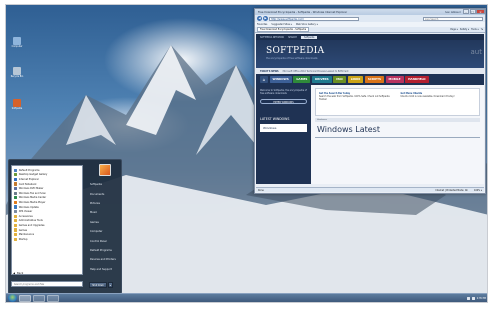 The image size is (493, 309). I want to click on header-side-text: aut, so click(476, 52).